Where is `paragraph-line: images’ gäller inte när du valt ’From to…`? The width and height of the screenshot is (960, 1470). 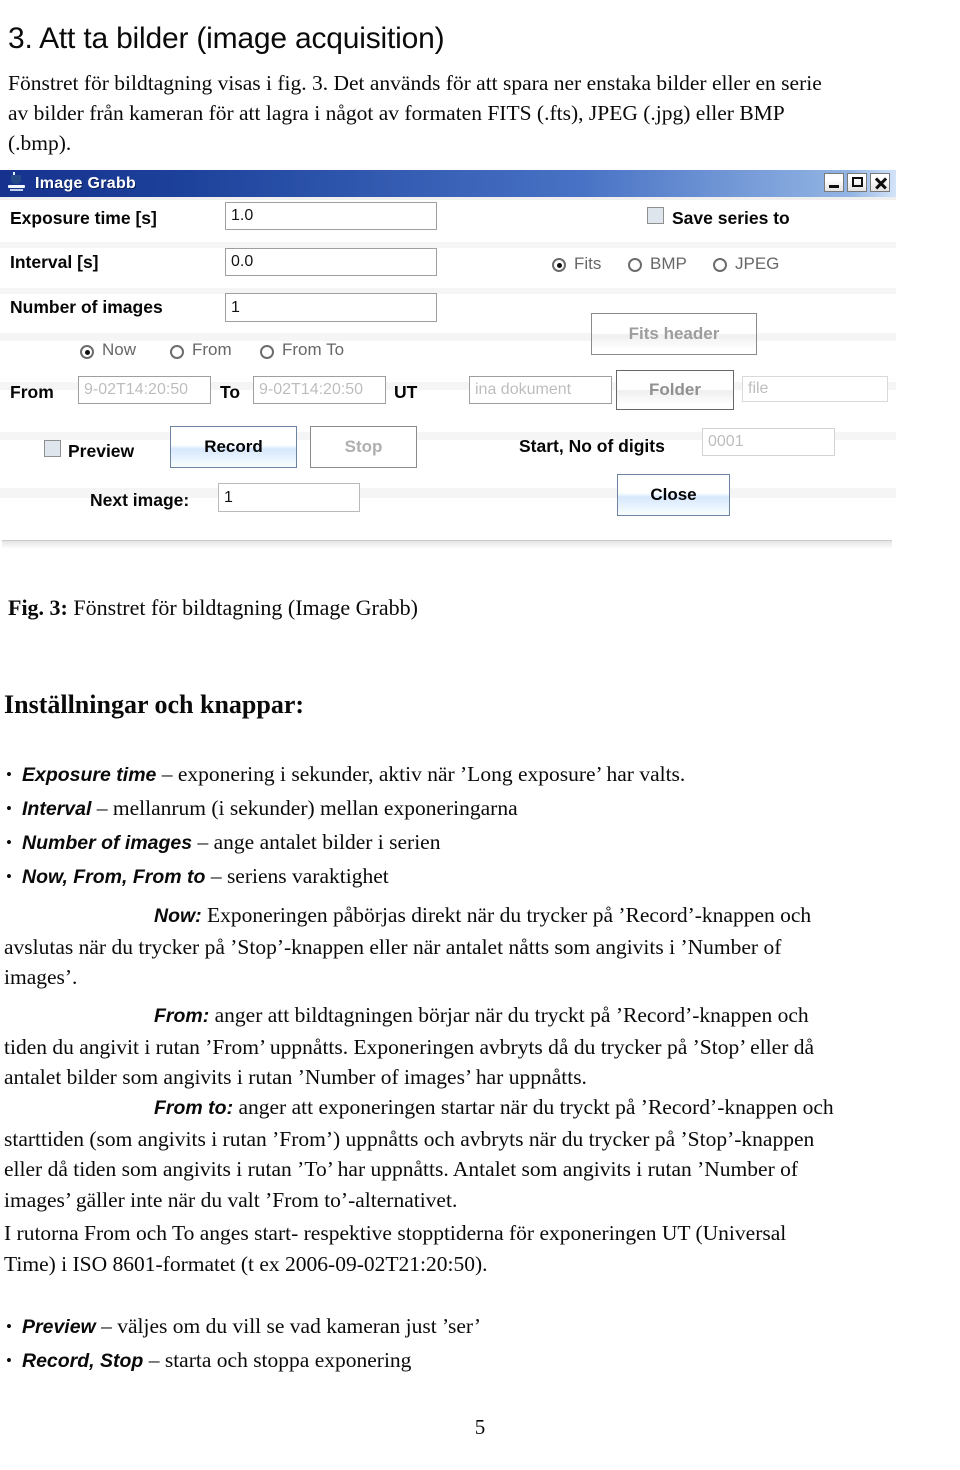 paragraph-line: images’ gäller inte när du valt ’From to… is located at coordinates (231, 1199).